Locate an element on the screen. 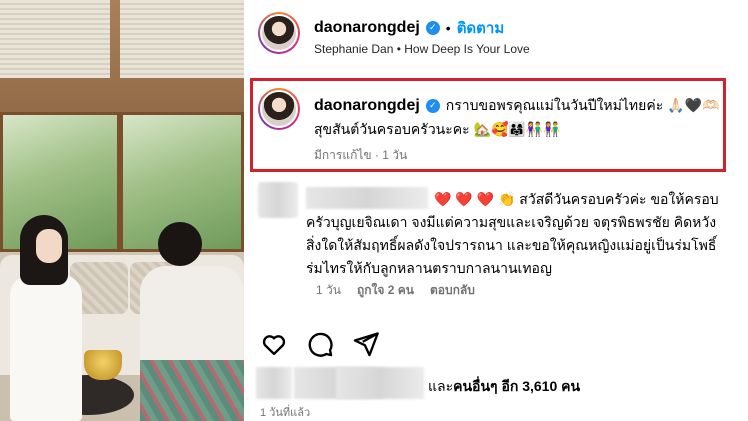 Image resolution: width=748 pixels, height=421 pixels. likes-summary: และคนอื่นๆ อีก 3,610 คน is located at coordinates (504, 387).